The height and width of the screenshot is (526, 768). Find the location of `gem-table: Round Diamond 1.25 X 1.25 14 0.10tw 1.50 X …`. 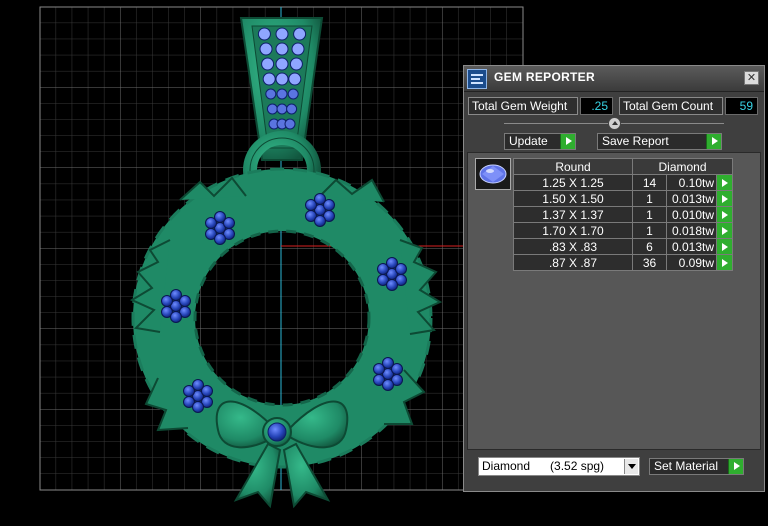

gem-table: Round Diamond 1.25 X 1.25 14 0.10tw 1.50 X … is located at coordinates (623, 214).